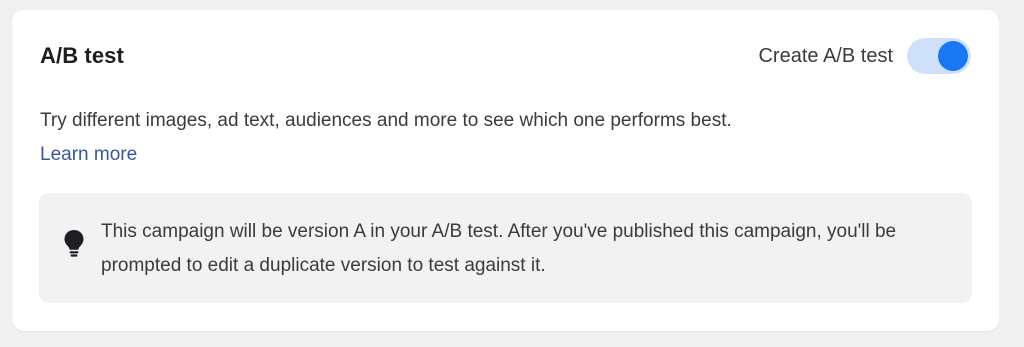 The image size is (1024, 347). I want to click on toggle-label: Create A/B test, so click(825, 55).